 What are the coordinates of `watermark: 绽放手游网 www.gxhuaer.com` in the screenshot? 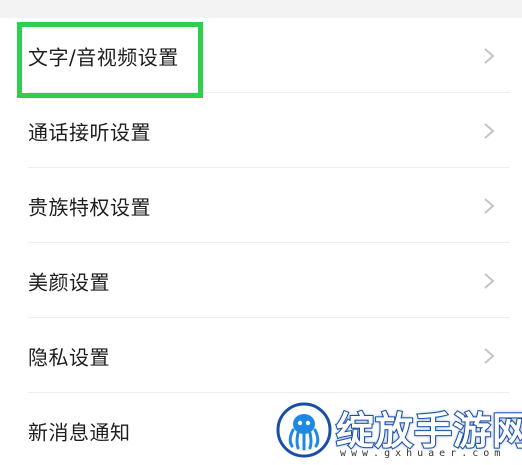 It's located at (396, 431).